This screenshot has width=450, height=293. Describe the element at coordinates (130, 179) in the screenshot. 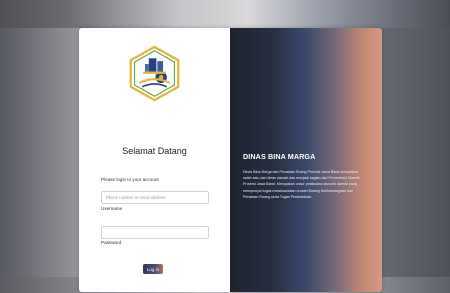

I see `login-prompt: Please login to your account` at that location.